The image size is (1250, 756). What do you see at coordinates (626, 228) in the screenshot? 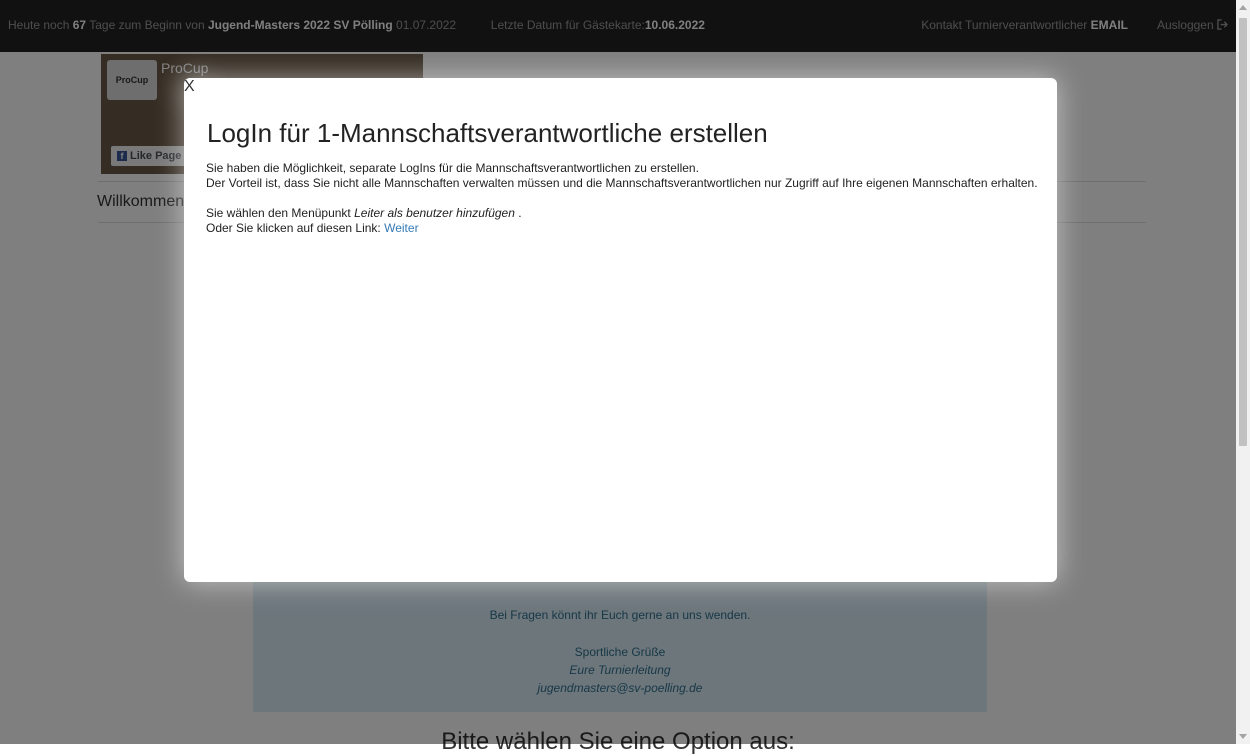
I see `modal-link-instruction: Oder Sie klicken auf diesen Link: Weiter` at bounding box center [626, 228].